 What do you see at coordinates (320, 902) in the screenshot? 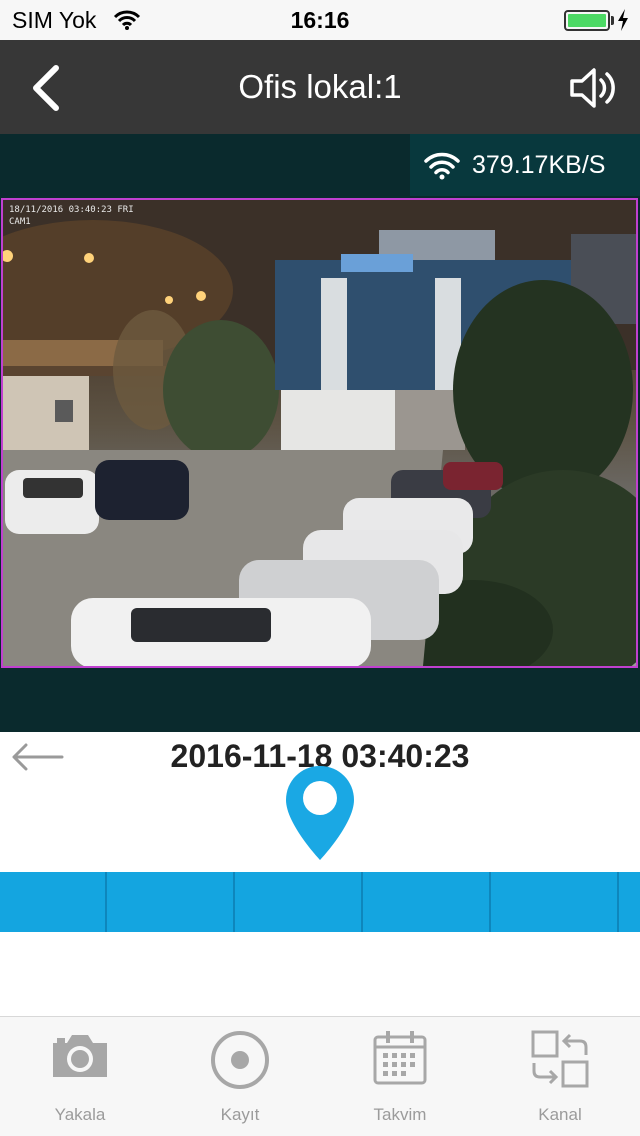
I see `timeline-bar` at bounding box center [320, 902].